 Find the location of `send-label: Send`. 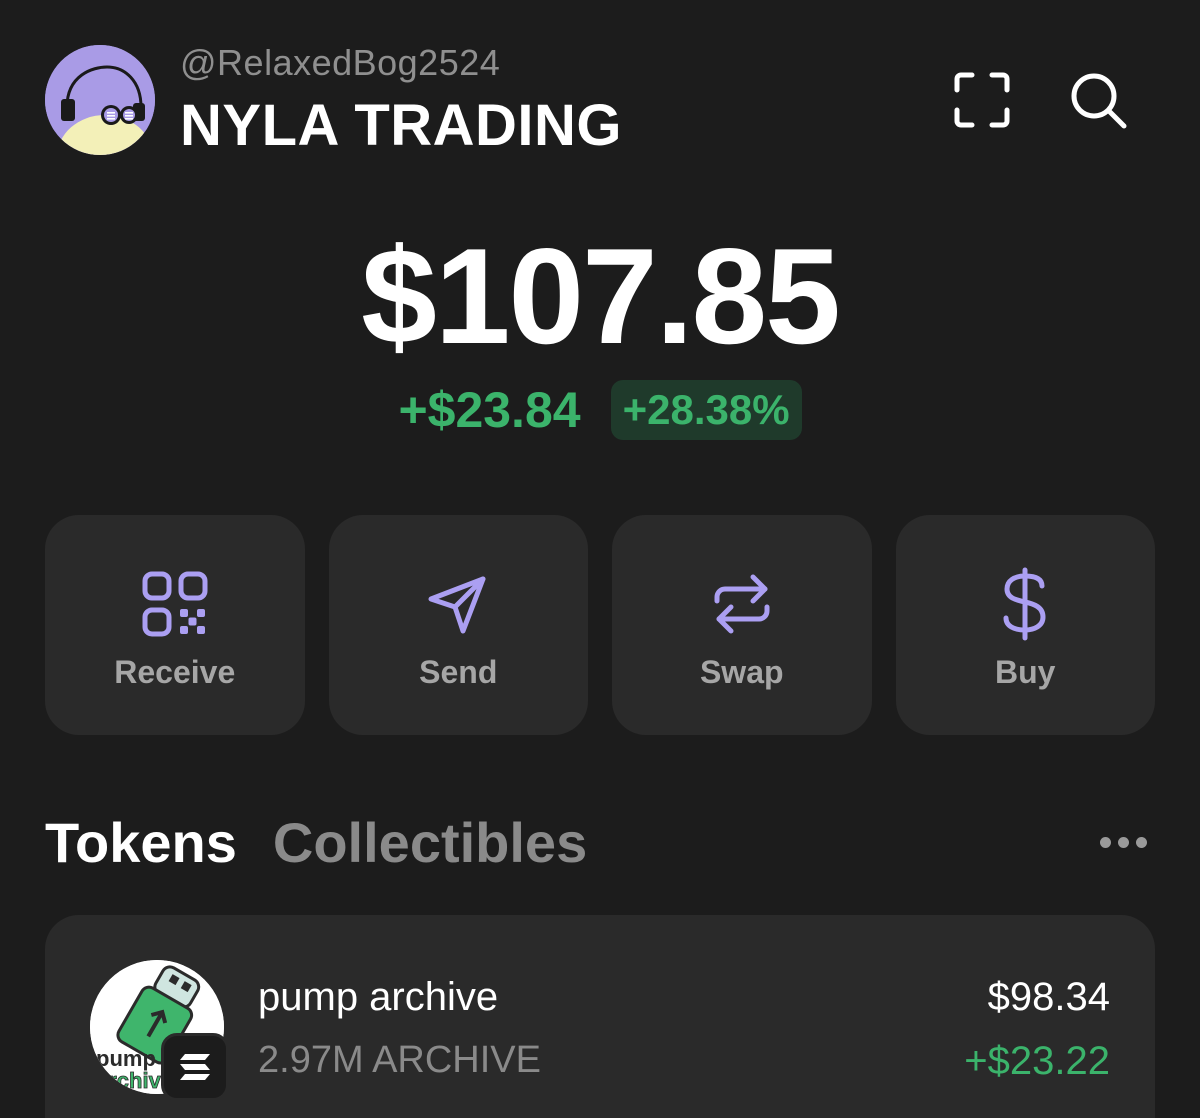

send-label: Send is located at coordinates (458, 671).